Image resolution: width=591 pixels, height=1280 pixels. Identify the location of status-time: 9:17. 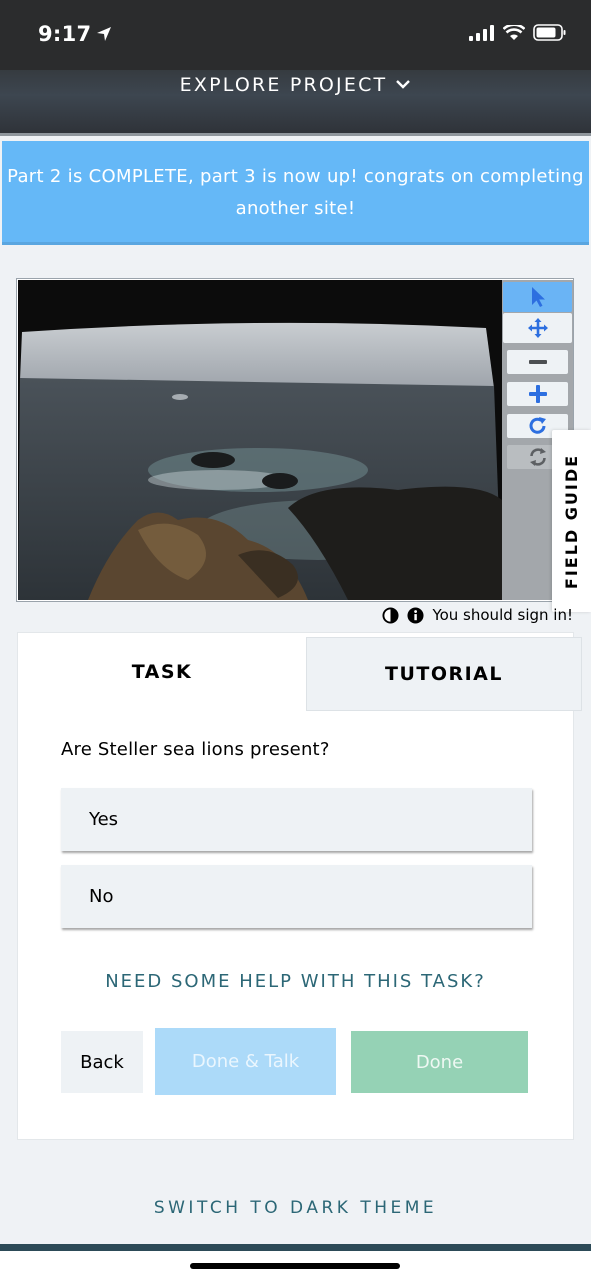
(75, 34).